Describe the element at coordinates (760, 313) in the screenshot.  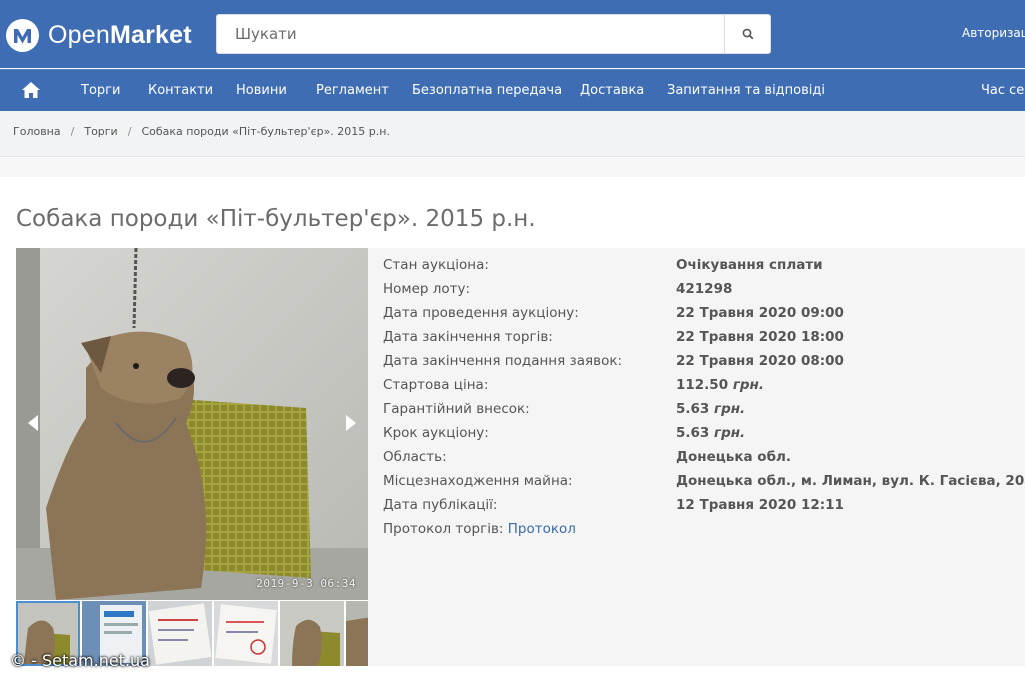
I see `auction-date: 22 Травня 2020 09:00` at that location.